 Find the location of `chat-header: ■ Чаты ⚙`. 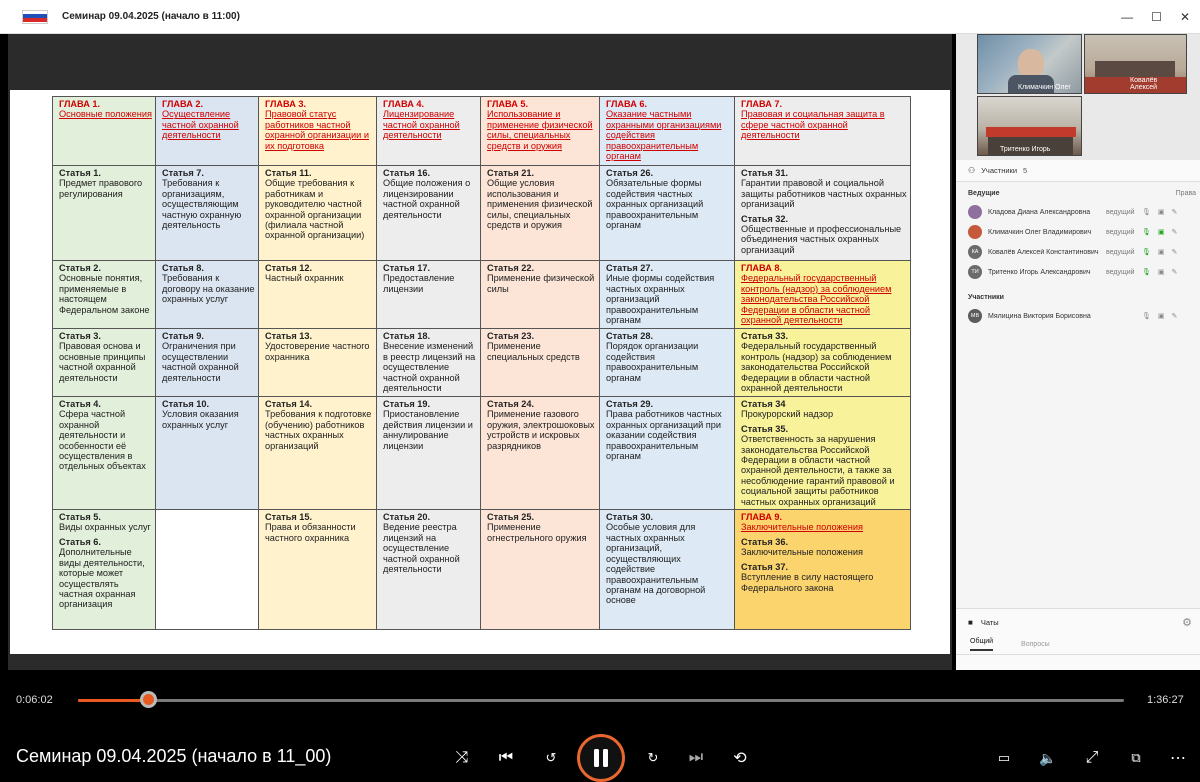

chat-header: ■ Чаты ⚙ is located at coordinates (1078, 622).